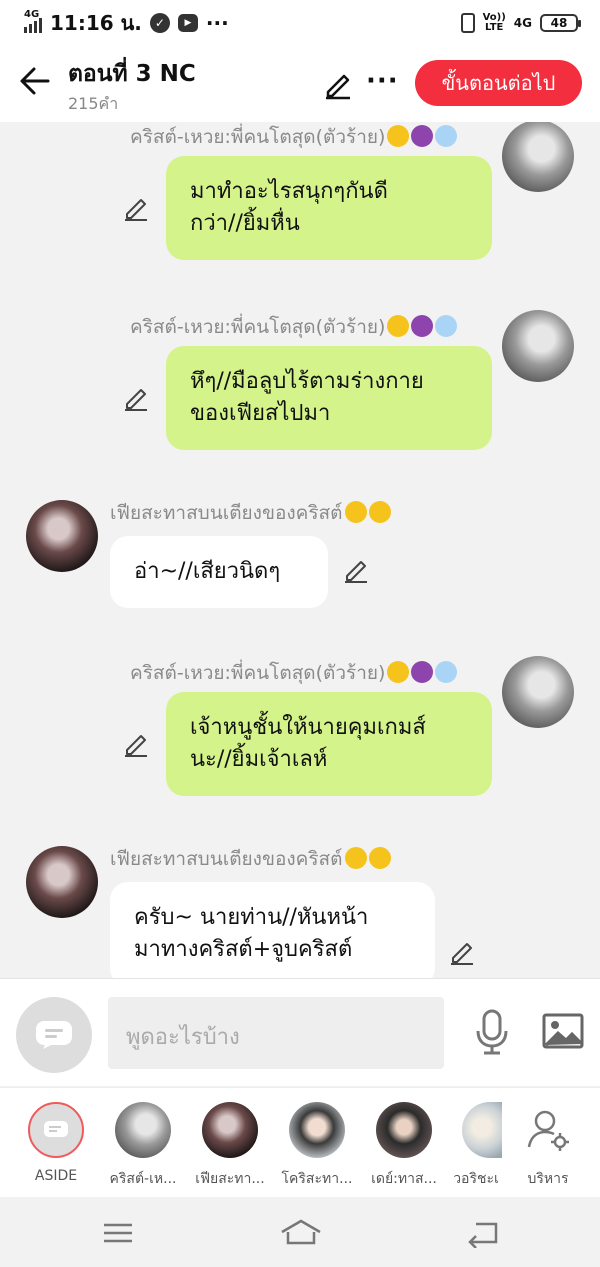  Describe the element at coordinates (32, 14) in the screenshot. I see `network-type: 4G` at that location.